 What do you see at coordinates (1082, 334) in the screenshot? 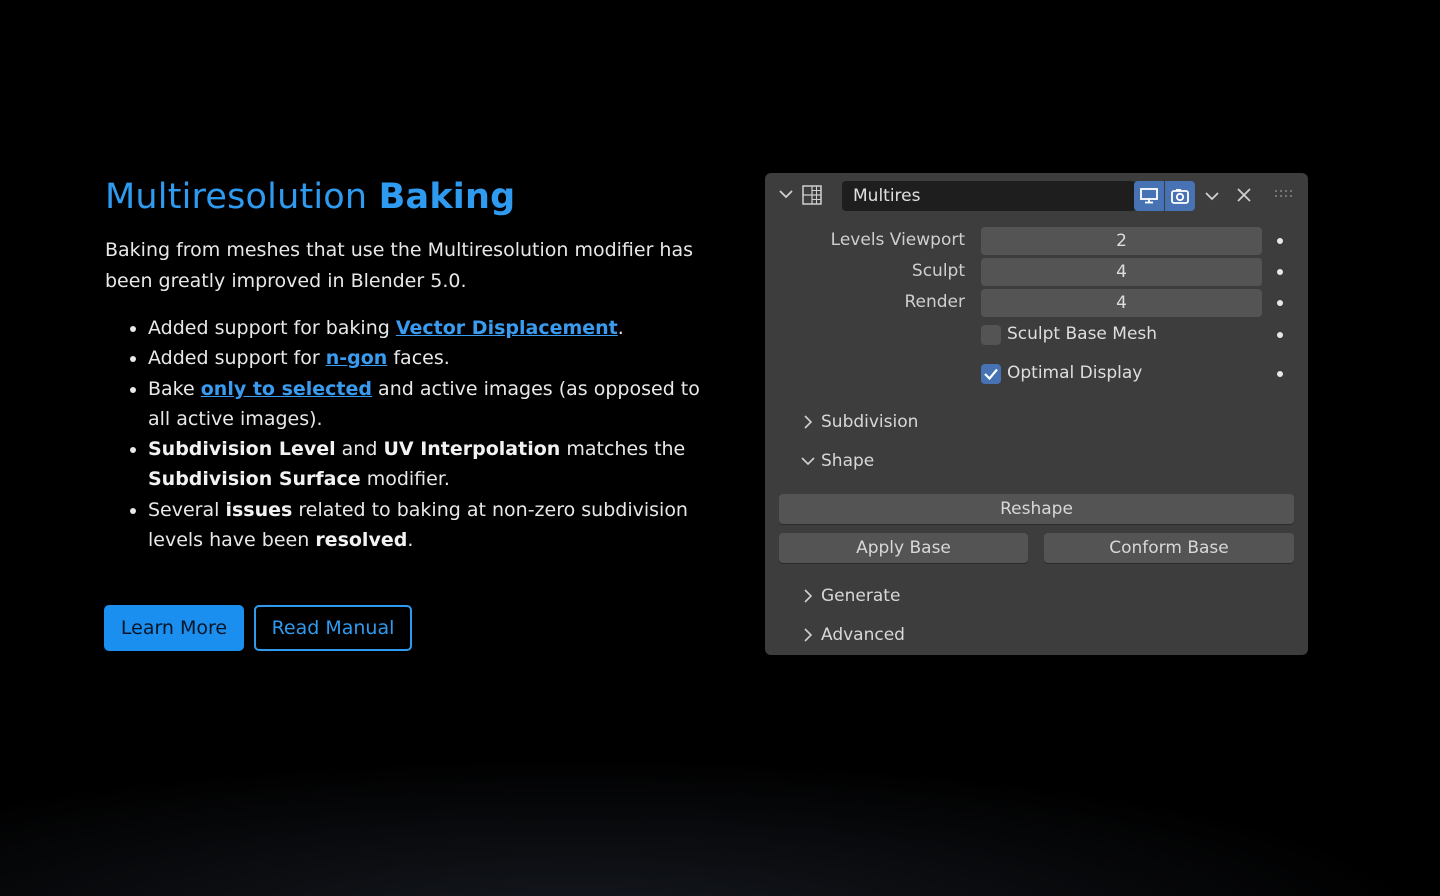
I see `sculpt-base-mesh-label: Sculpt Base Mesh` at bounding box center [1082, 334].